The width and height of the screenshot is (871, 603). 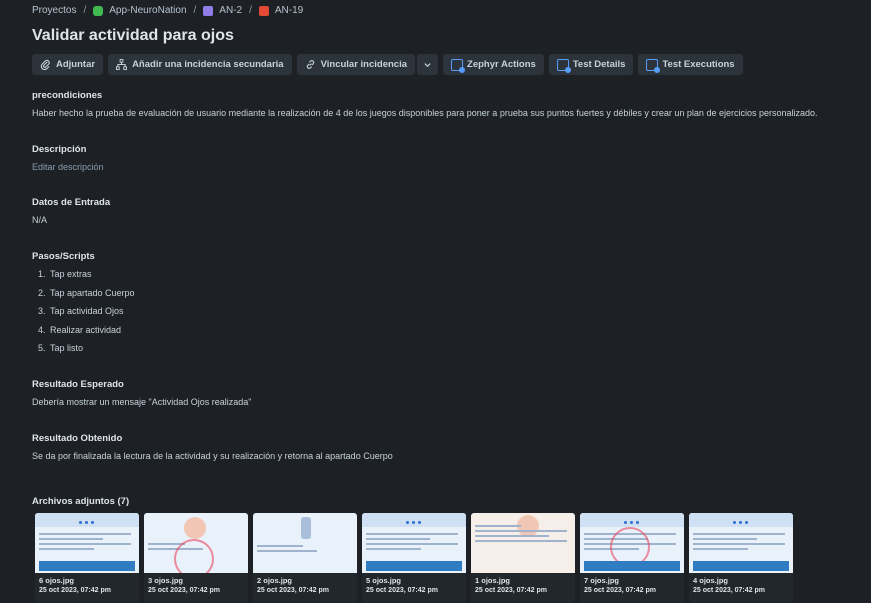 What do you see at coordinates (275, 580) in the screenshot?
I see `attachment-name: 2 ojos.jpg` at bounding box center [275, 580].